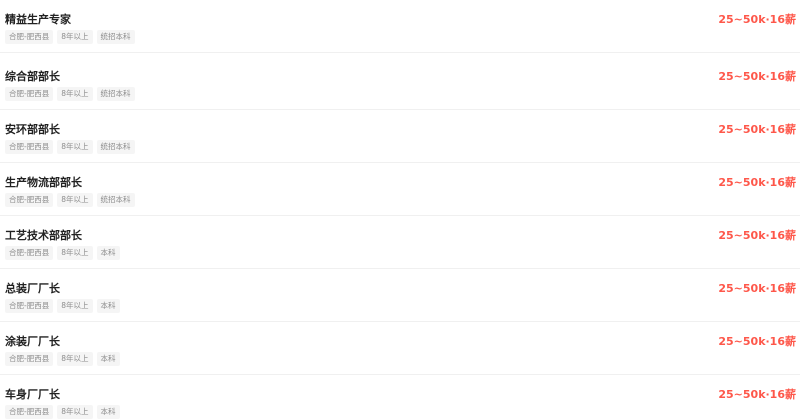 The width and height of the screenshot is (800, 419). What do you see at coordinates (400, 136) in the screenshot?
I see `job-row: 安环部部长 合肥-肥西县 8年以上 统招本科 25~50k·16薪` at bounding box center [400, 136].